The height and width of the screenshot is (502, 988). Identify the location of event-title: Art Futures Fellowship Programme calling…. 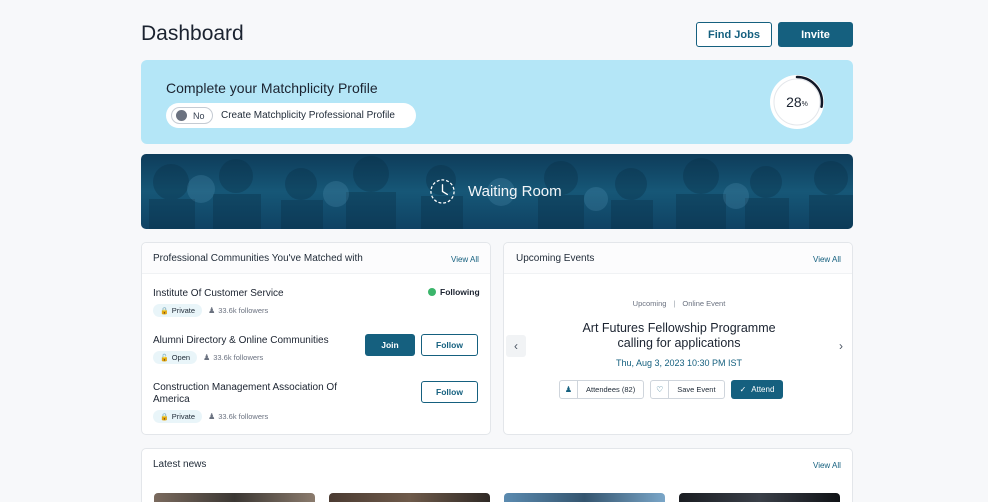
(679, 336).